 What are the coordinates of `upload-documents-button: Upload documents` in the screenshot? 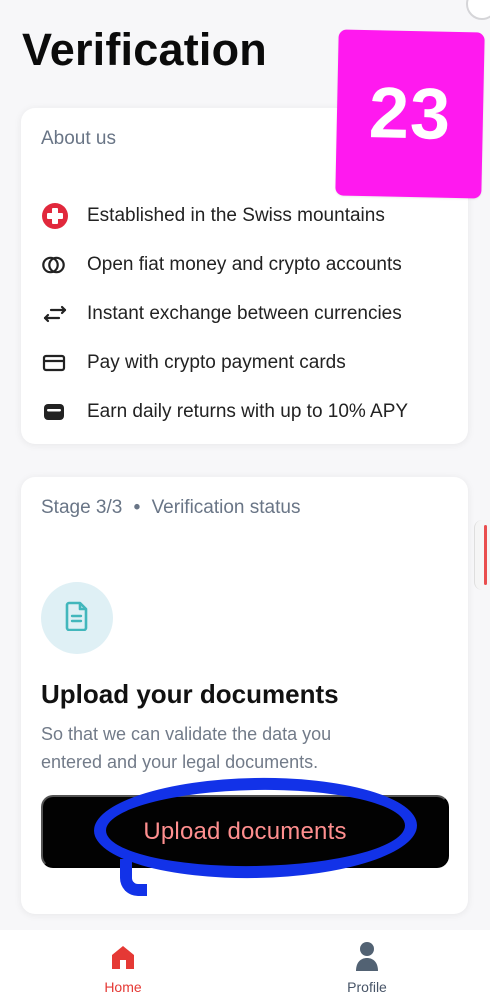 It's located at (245, 831).